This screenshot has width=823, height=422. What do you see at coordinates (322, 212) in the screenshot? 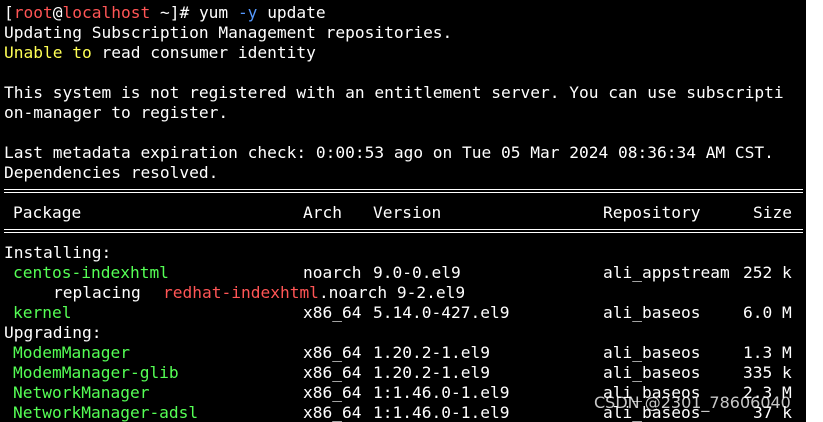
I see `header-arch: Arch` at bounding box center [322, 212].